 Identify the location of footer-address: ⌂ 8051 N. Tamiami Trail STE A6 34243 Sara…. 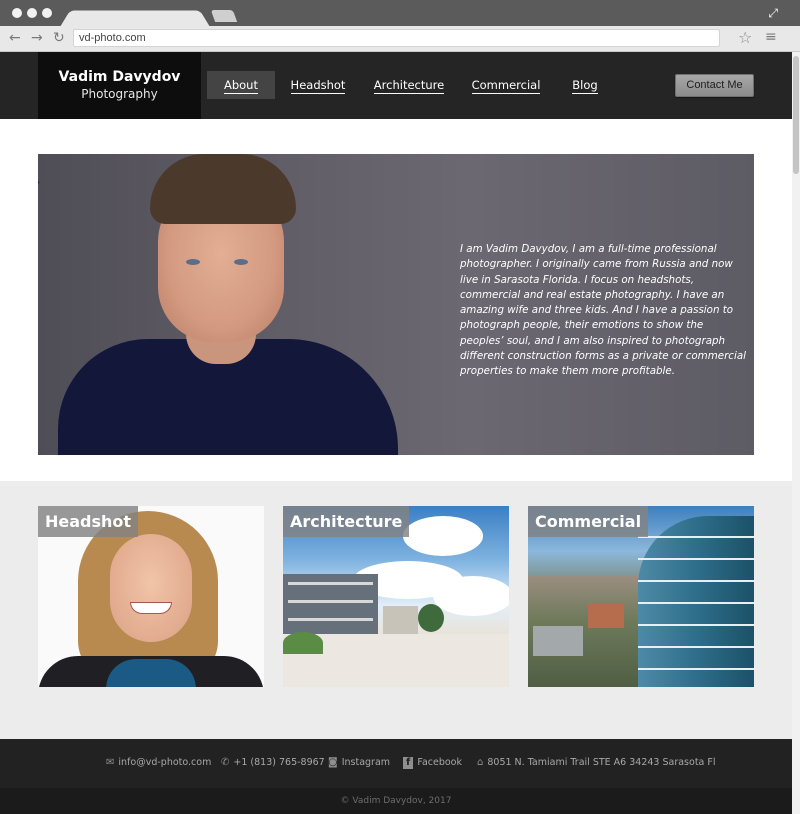
(596, 763).